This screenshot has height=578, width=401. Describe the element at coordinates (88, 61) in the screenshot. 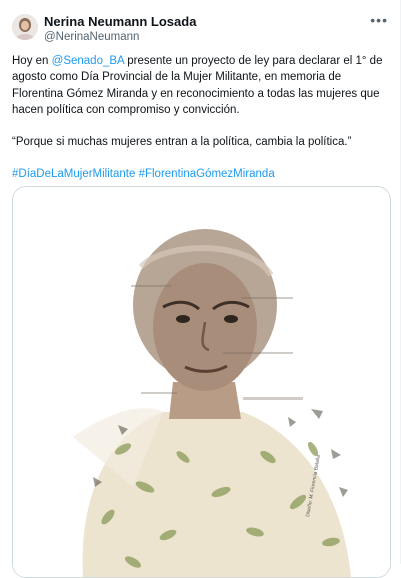

I see `mention-link: @Senado_BA` at that location.